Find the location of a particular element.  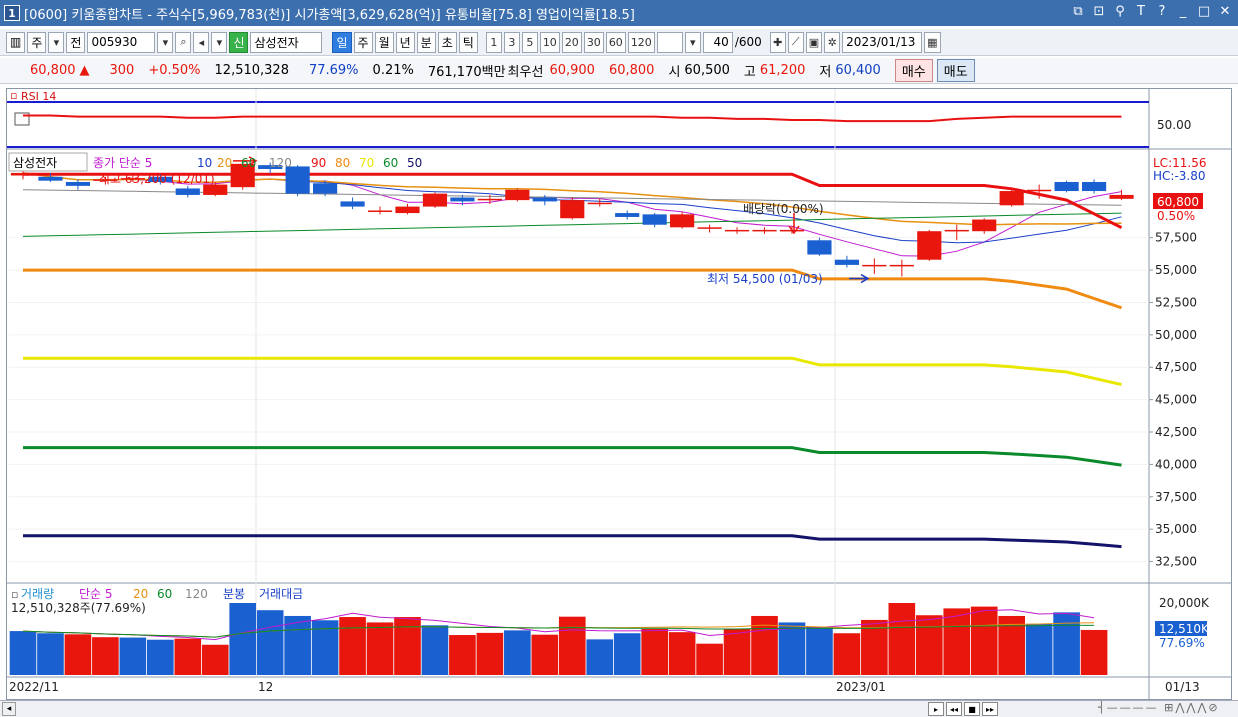

interval-120: 120 is located at coordinates (641, 42).